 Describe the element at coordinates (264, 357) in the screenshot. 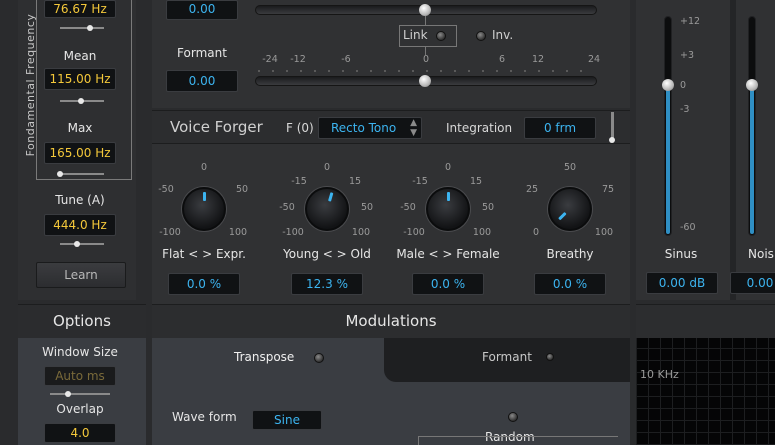

I see `tab-transpose-label: Transpose` at that location.